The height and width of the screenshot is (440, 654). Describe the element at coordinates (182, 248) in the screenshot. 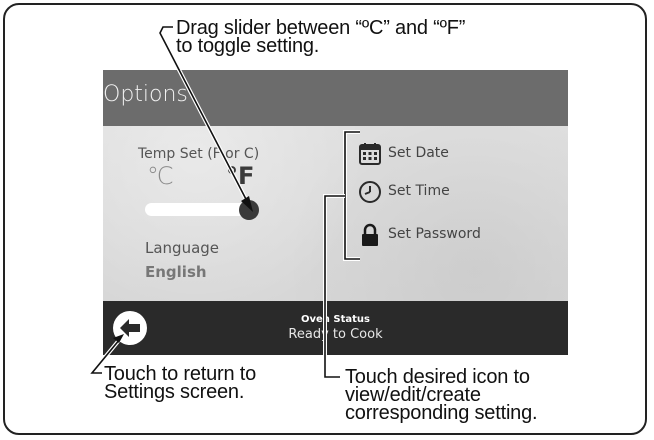

I see `language-label: Language` at that location.